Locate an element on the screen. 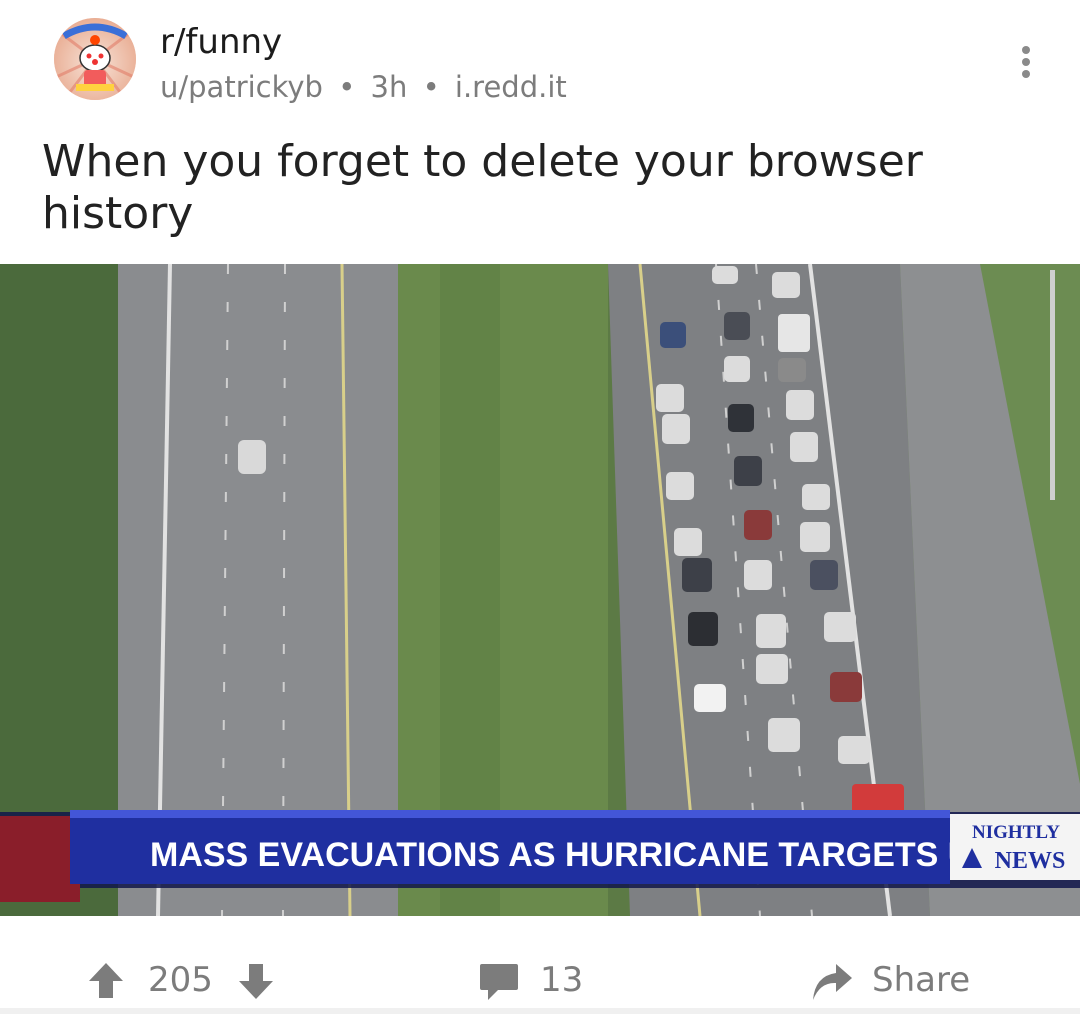 The width and height of the screenshot is (1080, 1014). arrow-down-icon is located at coordinates (256, 982).